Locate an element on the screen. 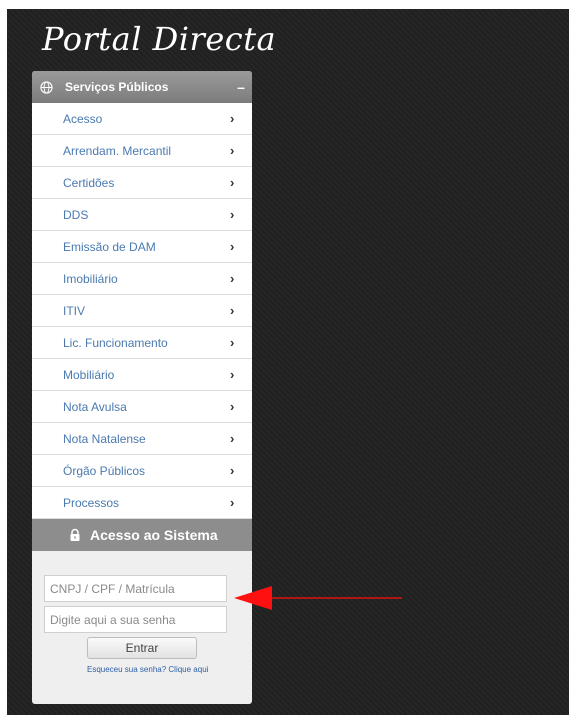  login-form: Entrar Esqueceu sua senha? Clique aqui is located at coordinates (142, 612).